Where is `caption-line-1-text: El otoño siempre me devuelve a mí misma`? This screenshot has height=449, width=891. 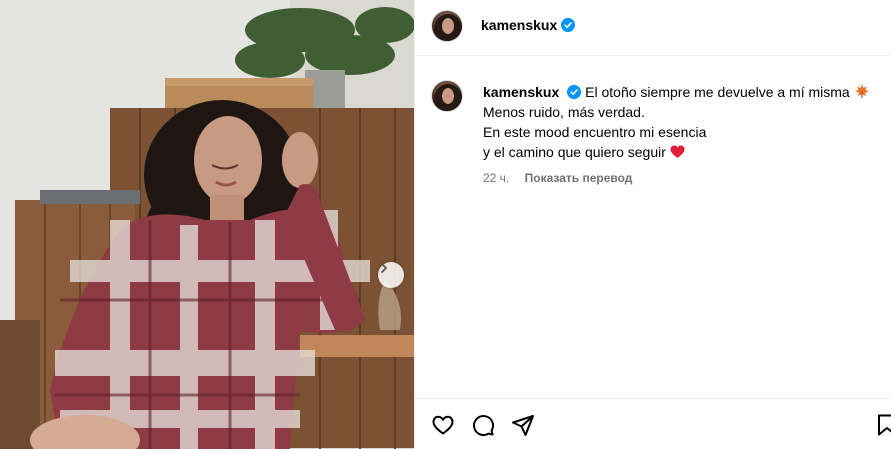
caption-line-1-text: El otoño siempre me devuelve a mí misma is located at coordinates (717, 92).